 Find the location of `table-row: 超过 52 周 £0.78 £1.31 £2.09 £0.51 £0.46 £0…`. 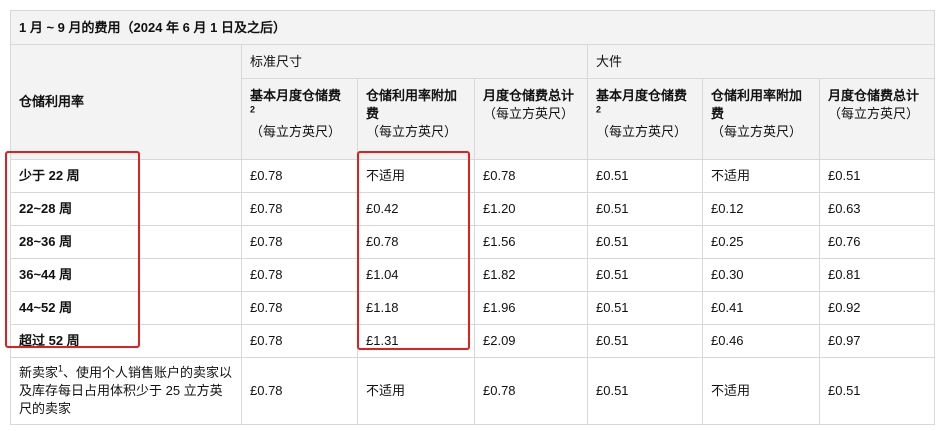

table-row: 超过 52 周 £0.78 £1.31 £2.09 £0.51 £0.46 £0… is located at coordinates (473, 341).